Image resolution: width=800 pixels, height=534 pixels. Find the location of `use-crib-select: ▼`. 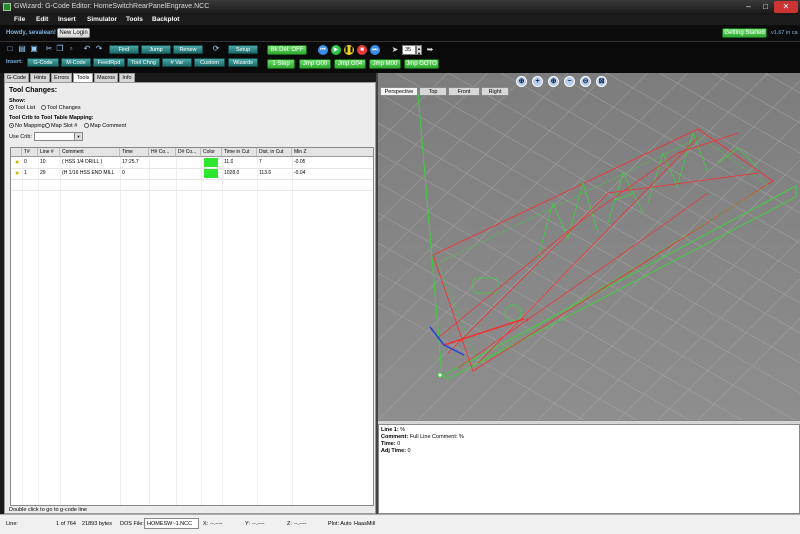

use-crib-select: ▼ is located at coordinates (58, 136).